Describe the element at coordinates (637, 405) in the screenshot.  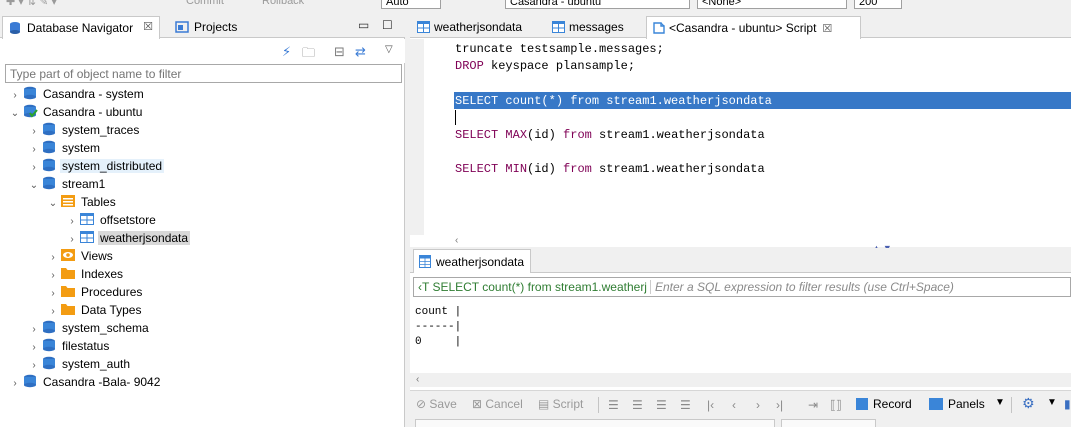
I see `add-row-icon: ☰` at that location.